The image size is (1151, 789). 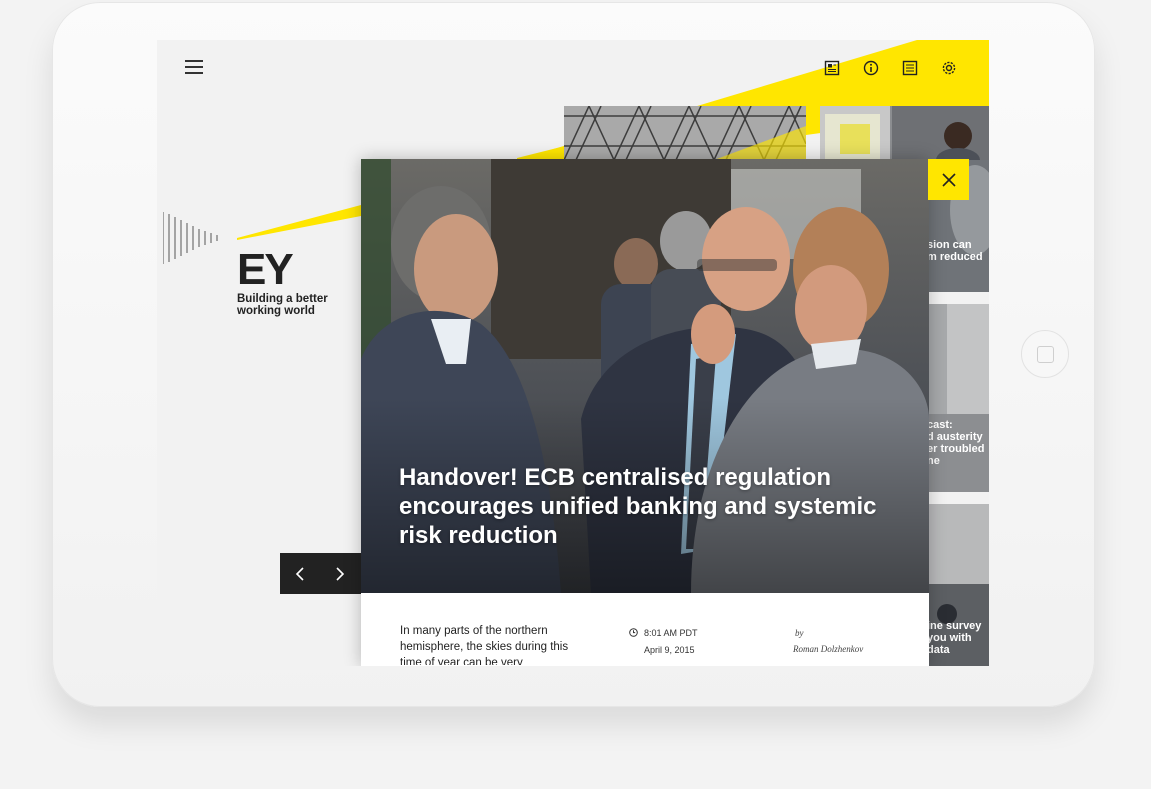 I want to click on close-icon, so click(x=948, y=179).